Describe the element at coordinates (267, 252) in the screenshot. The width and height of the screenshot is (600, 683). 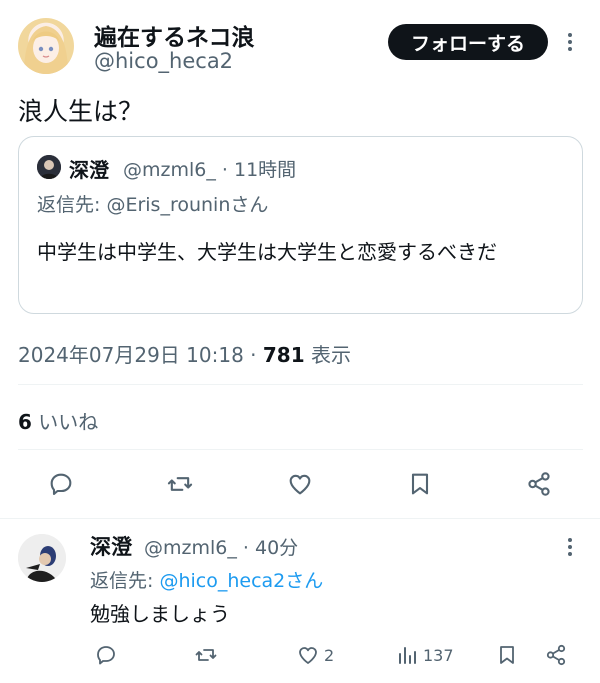
I see `quoted-tweet-text: 中学生は中学生、大学生は大学生と恋愛するべきだ` at that location.